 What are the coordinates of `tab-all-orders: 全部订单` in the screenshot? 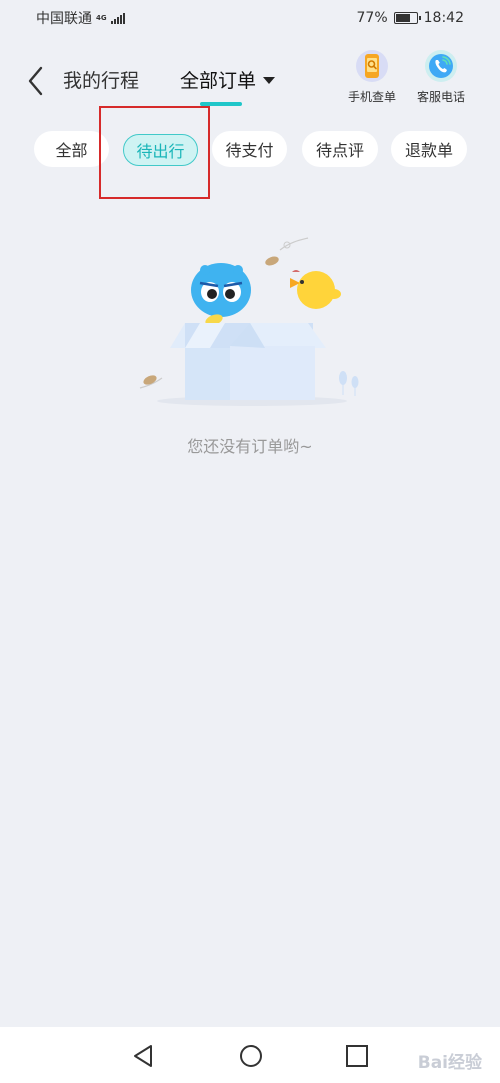 It's located at (228, 79).